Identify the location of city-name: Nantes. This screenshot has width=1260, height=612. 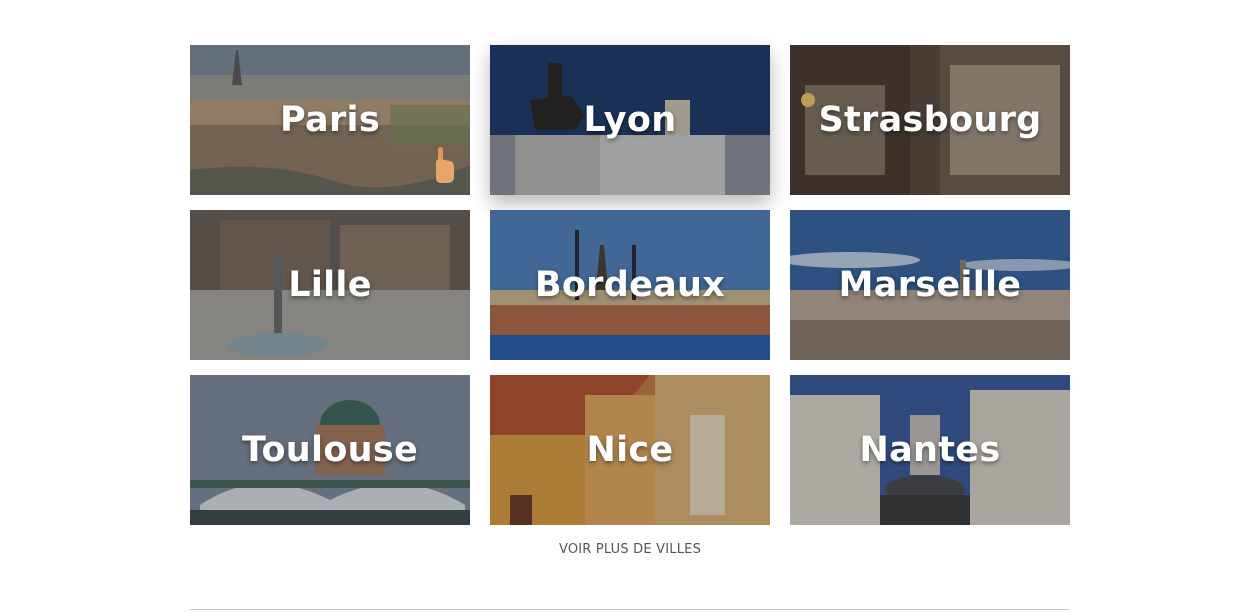
(930, 450).